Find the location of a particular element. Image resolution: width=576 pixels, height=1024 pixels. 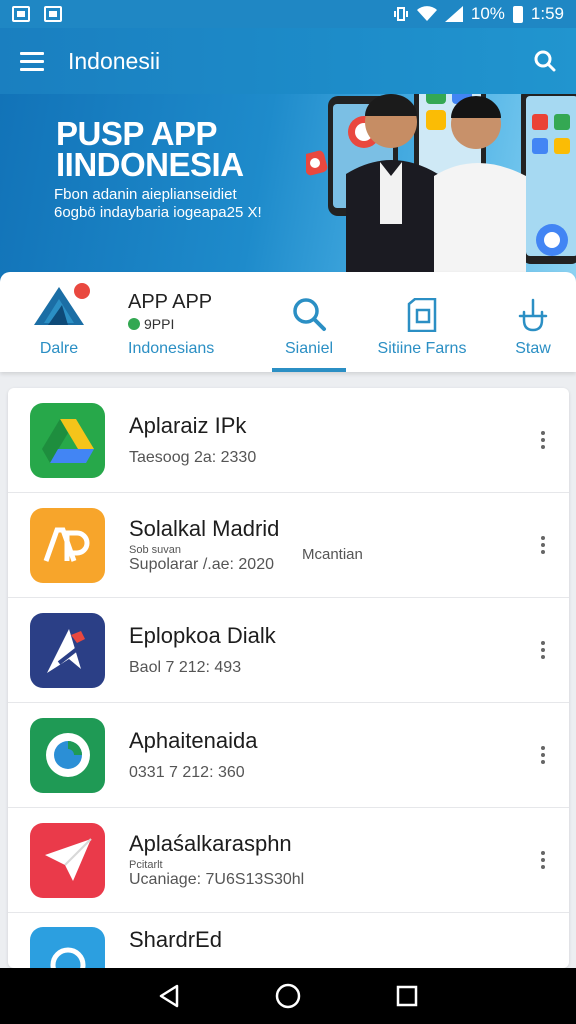

app-meta-text: Ucaniage: 7U6S13S30hl is located at coordinates (217, 879).